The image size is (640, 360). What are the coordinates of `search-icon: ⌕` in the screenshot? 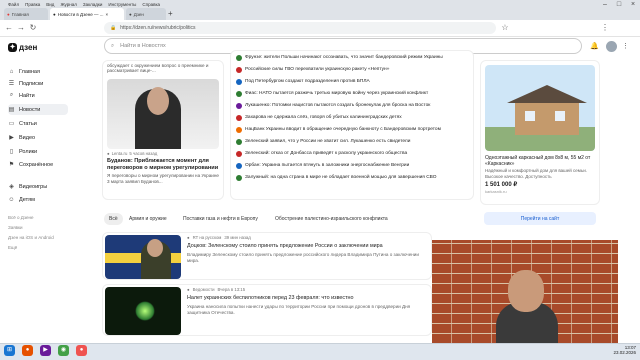 It's located at (113, 45).